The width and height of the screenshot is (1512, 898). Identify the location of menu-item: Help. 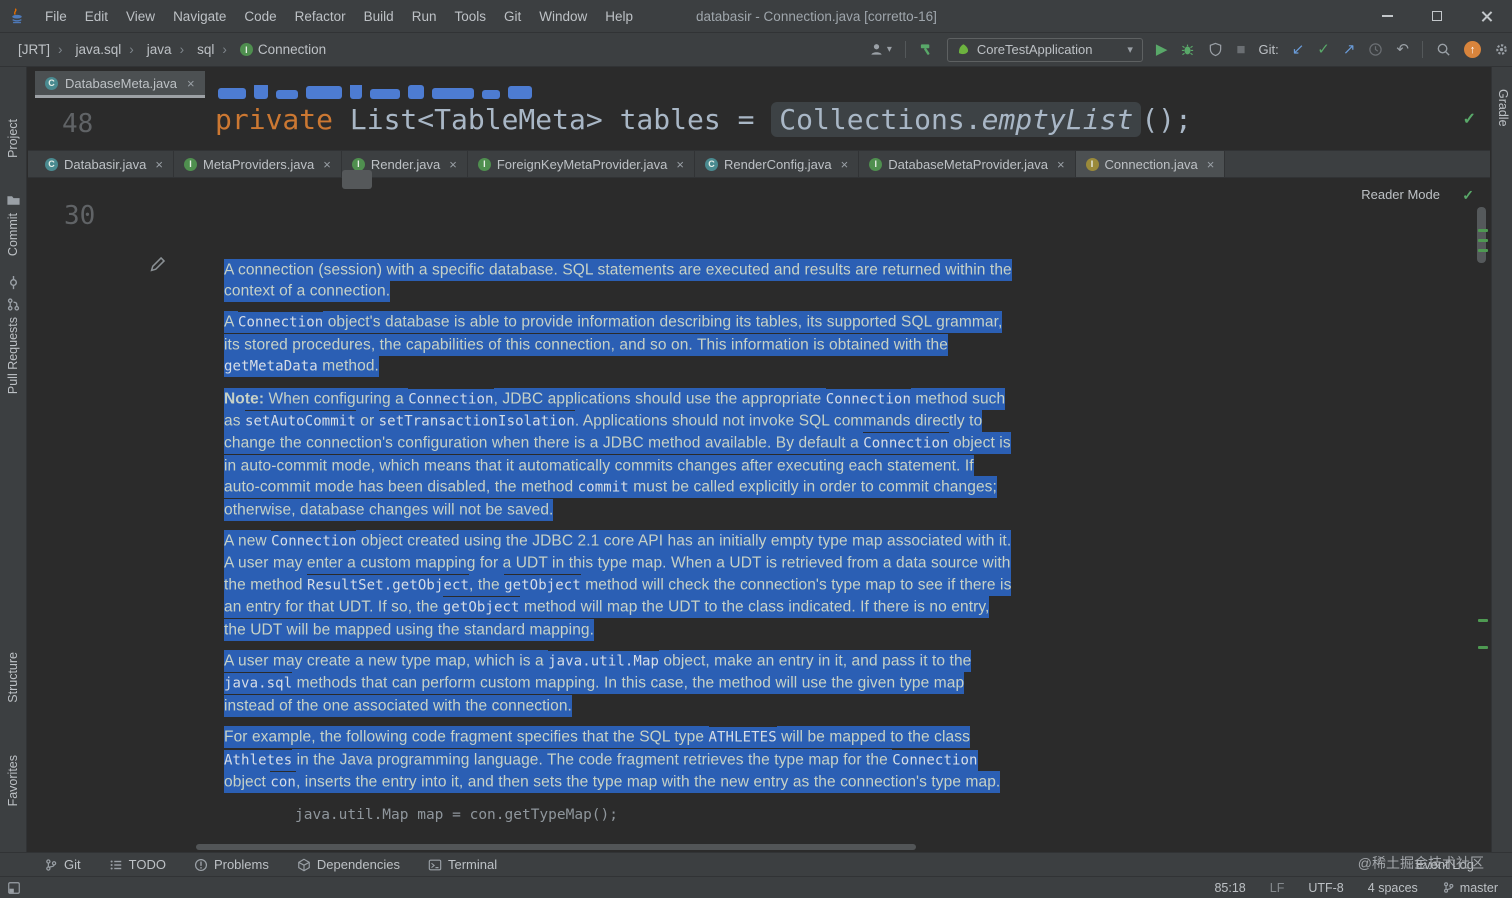
(619, 16).